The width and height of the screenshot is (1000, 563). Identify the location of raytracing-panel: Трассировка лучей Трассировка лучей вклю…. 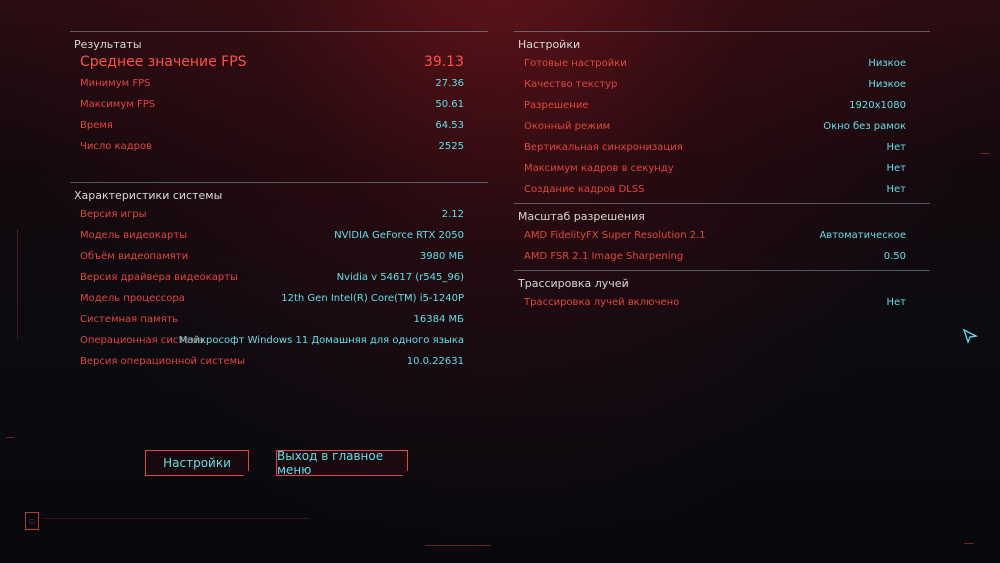
(722, 293).